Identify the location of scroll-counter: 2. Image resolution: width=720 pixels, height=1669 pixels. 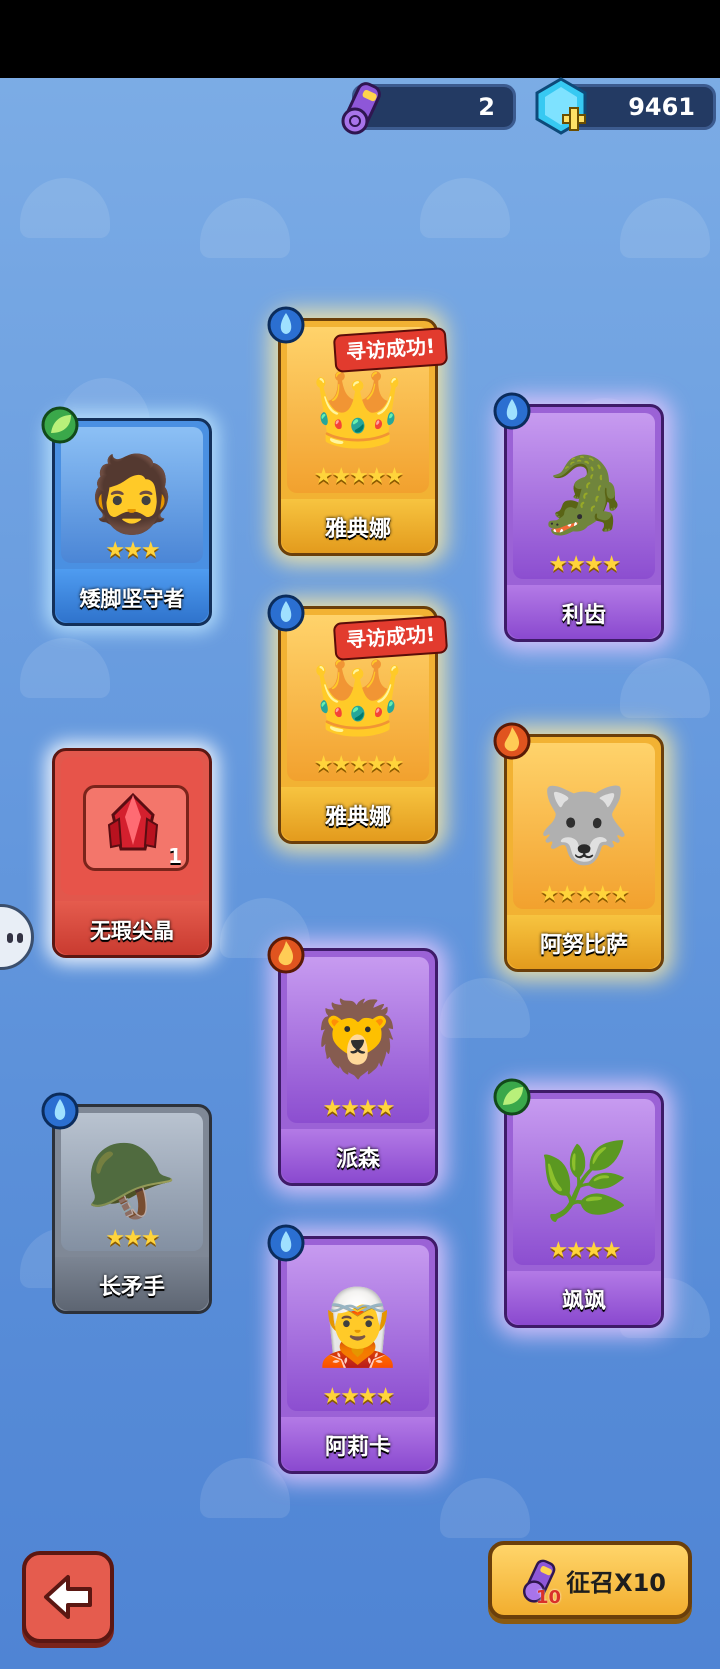
(428, 108).